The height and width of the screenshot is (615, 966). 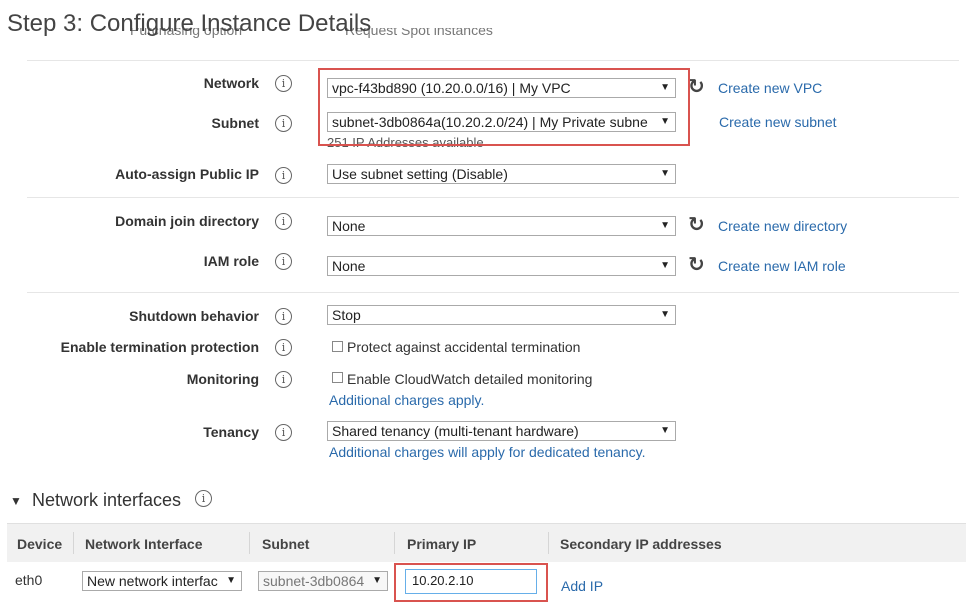 I want to click on monitoring-checkbox-label: Enable CloudWatch detailed monitoring, so click(x=469, y=379).